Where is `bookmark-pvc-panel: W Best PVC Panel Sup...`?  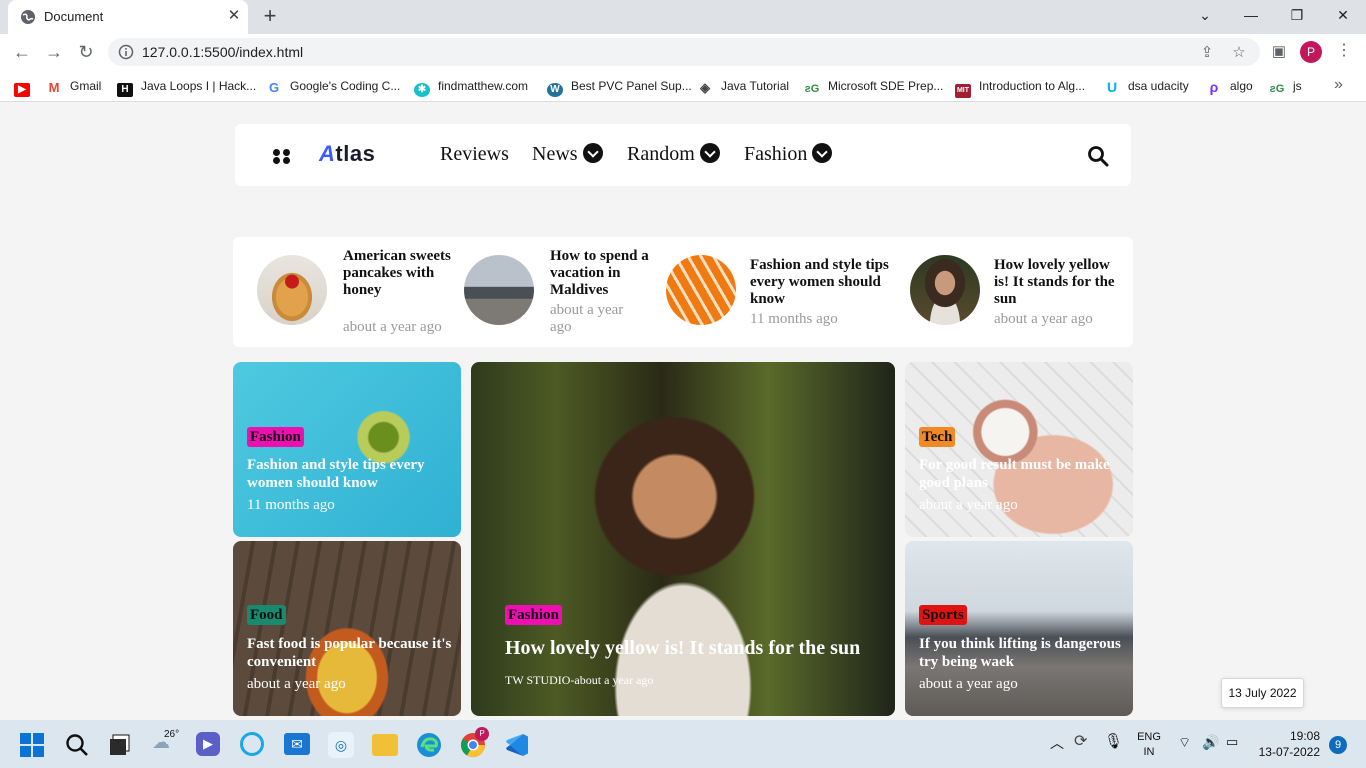
bookmark-pvc-panel: W Best PVC Panel Sup... is located at coordinates (619, 87).